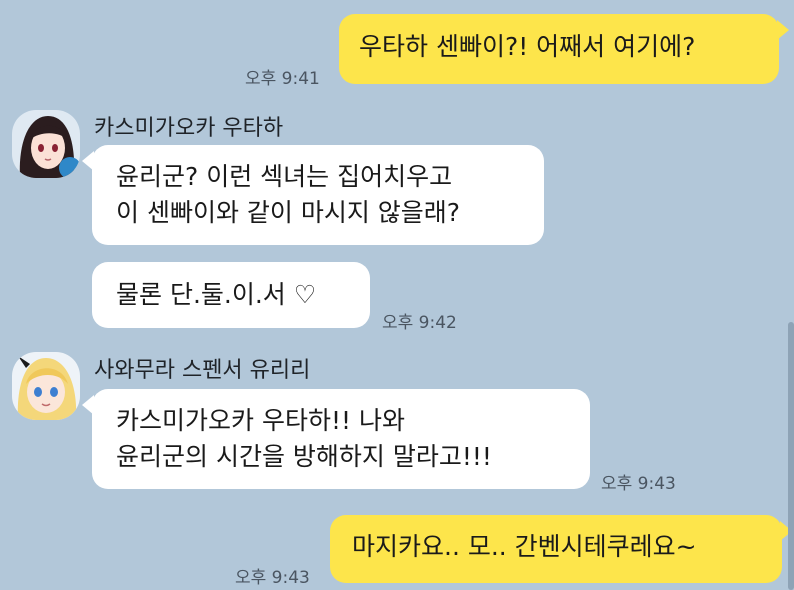 This screenshot has width=794, height=590. What do you see at coordinates (304, 456) in the screenshot?
I see `message-text: 윤리군의 시간을 방해하지 말라고!!!` at bounding box center [304, 456].